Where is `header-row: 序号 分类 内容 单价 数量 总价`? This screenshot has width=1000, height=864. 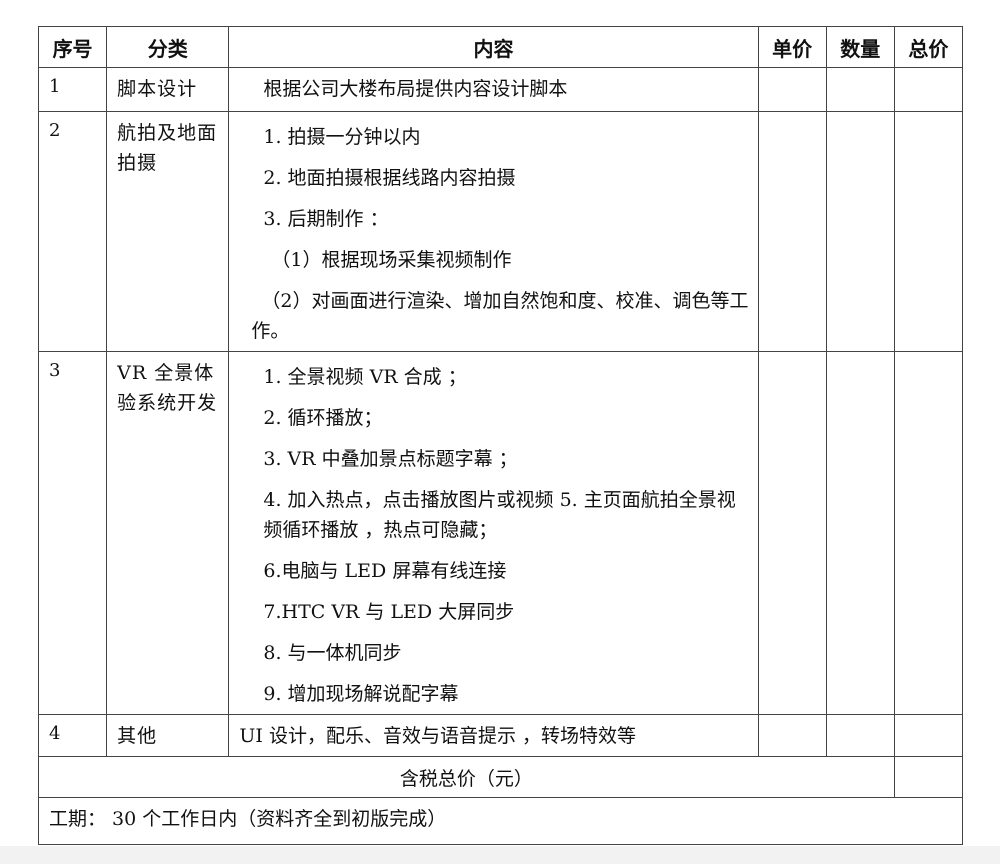 header-row: 序号 分类 内容 单价 数量 总价 is located at coordinates (500, 47).